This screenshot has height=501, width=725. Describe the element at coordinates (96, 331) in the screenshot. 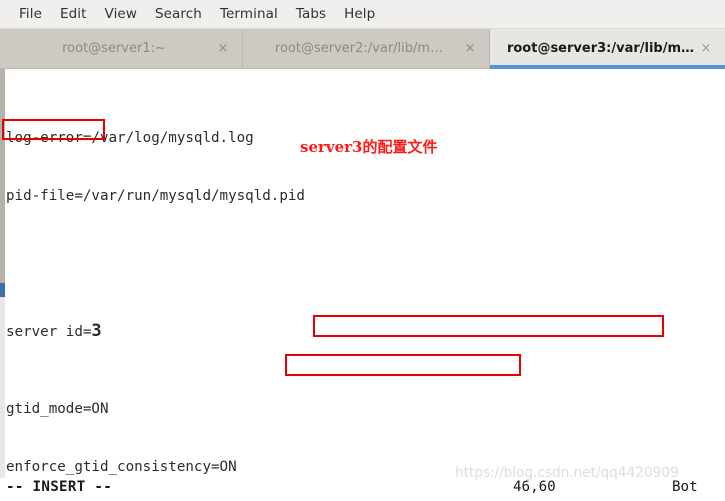

I see `server-id-value: 3` at that location.